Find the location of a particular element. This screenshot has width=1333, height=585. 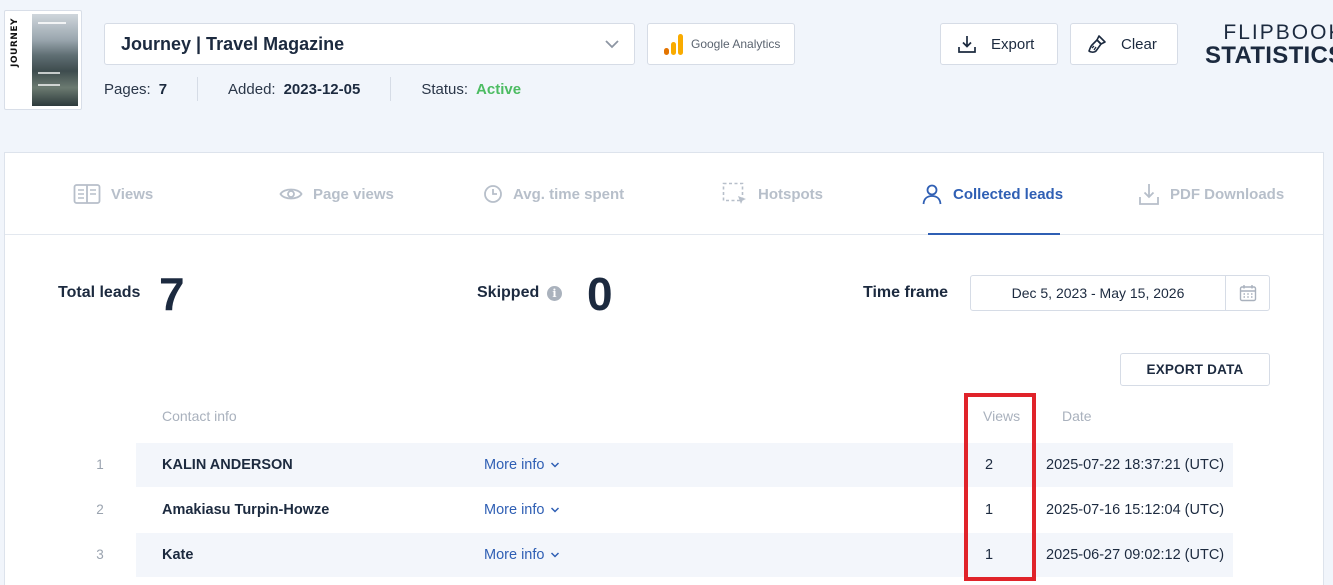

calendar-icon is located at coordinates (1247, 293).